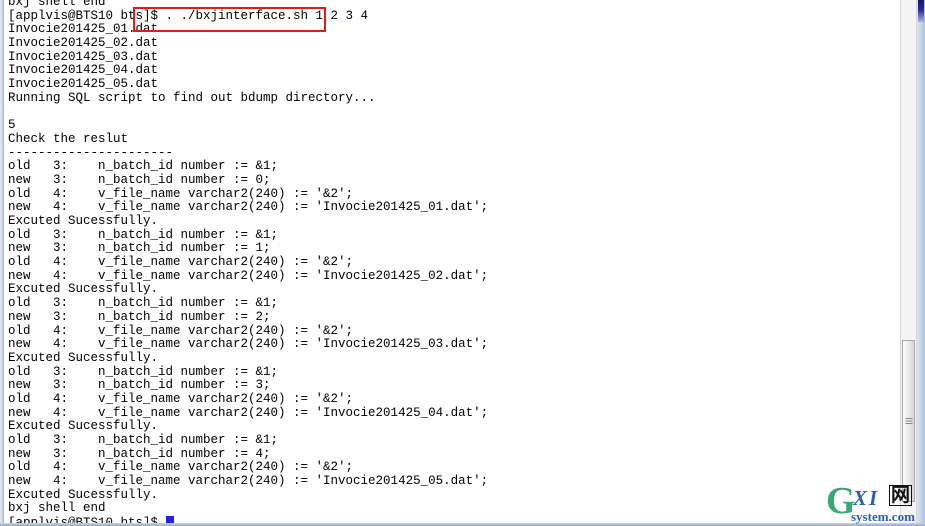 The height and width of the screenshot is (526, 925). I want to click on terminal-line: ----------------------, so click(91, 152).